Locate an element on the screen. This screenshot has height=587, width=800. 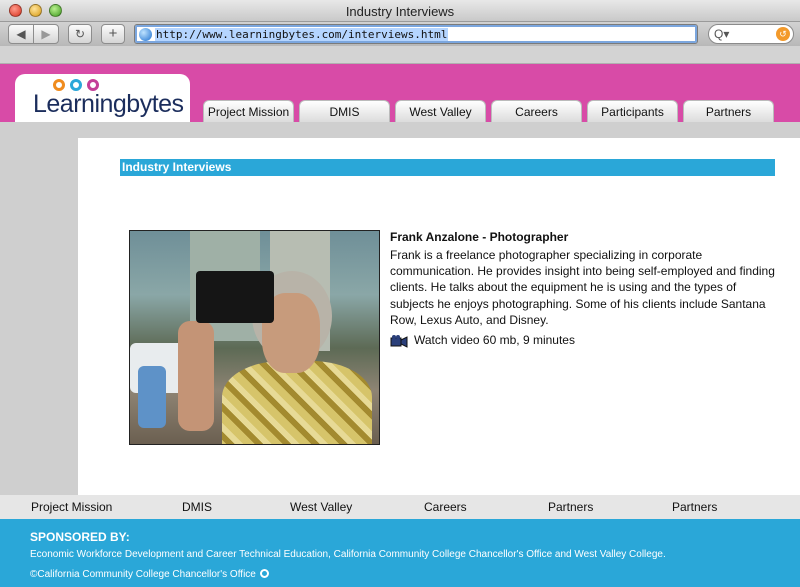
window-titlebar: Industry Interviews is located at coordinates (400, 11).